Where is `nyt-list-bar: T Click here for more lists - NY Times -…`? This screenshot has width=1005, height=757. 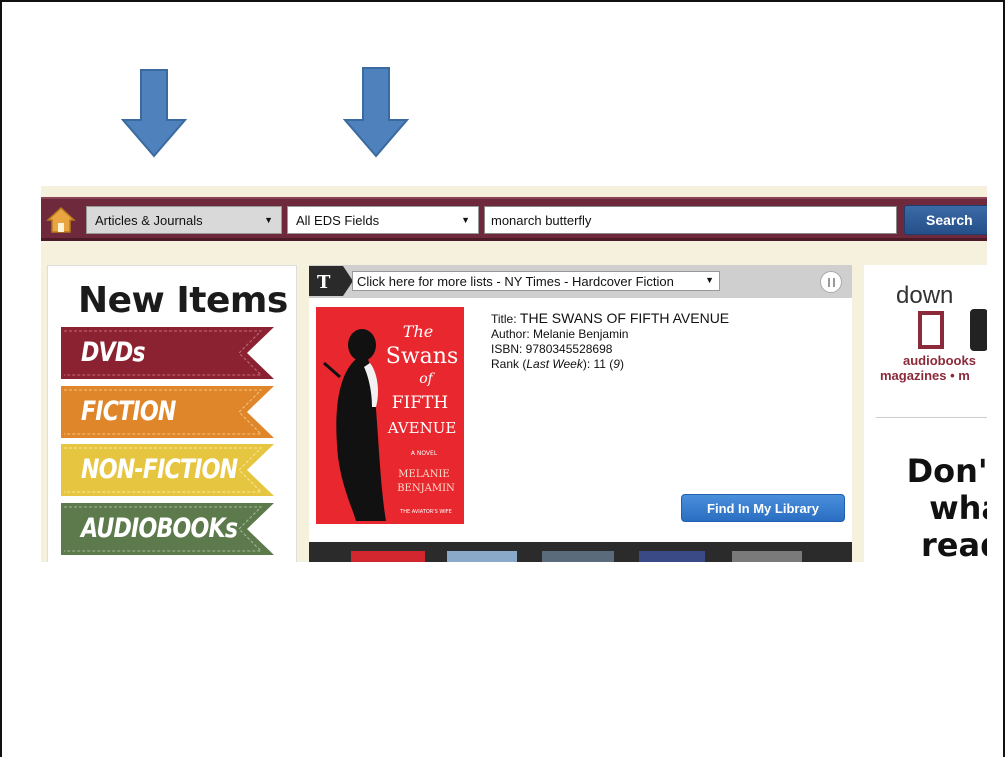 nyt-list-bar: T Click here for more lists - NY Times -… is located at coordinates (580, 281).